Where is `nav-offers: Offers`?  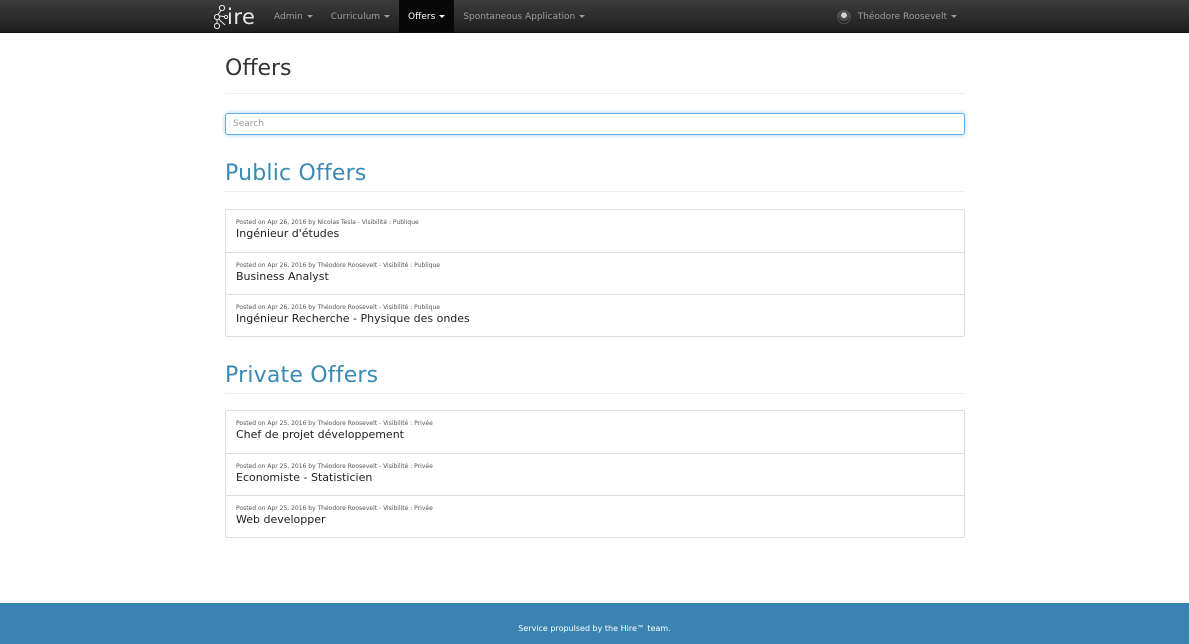
nav-offers: Offers is located at coordinates (427, 16).